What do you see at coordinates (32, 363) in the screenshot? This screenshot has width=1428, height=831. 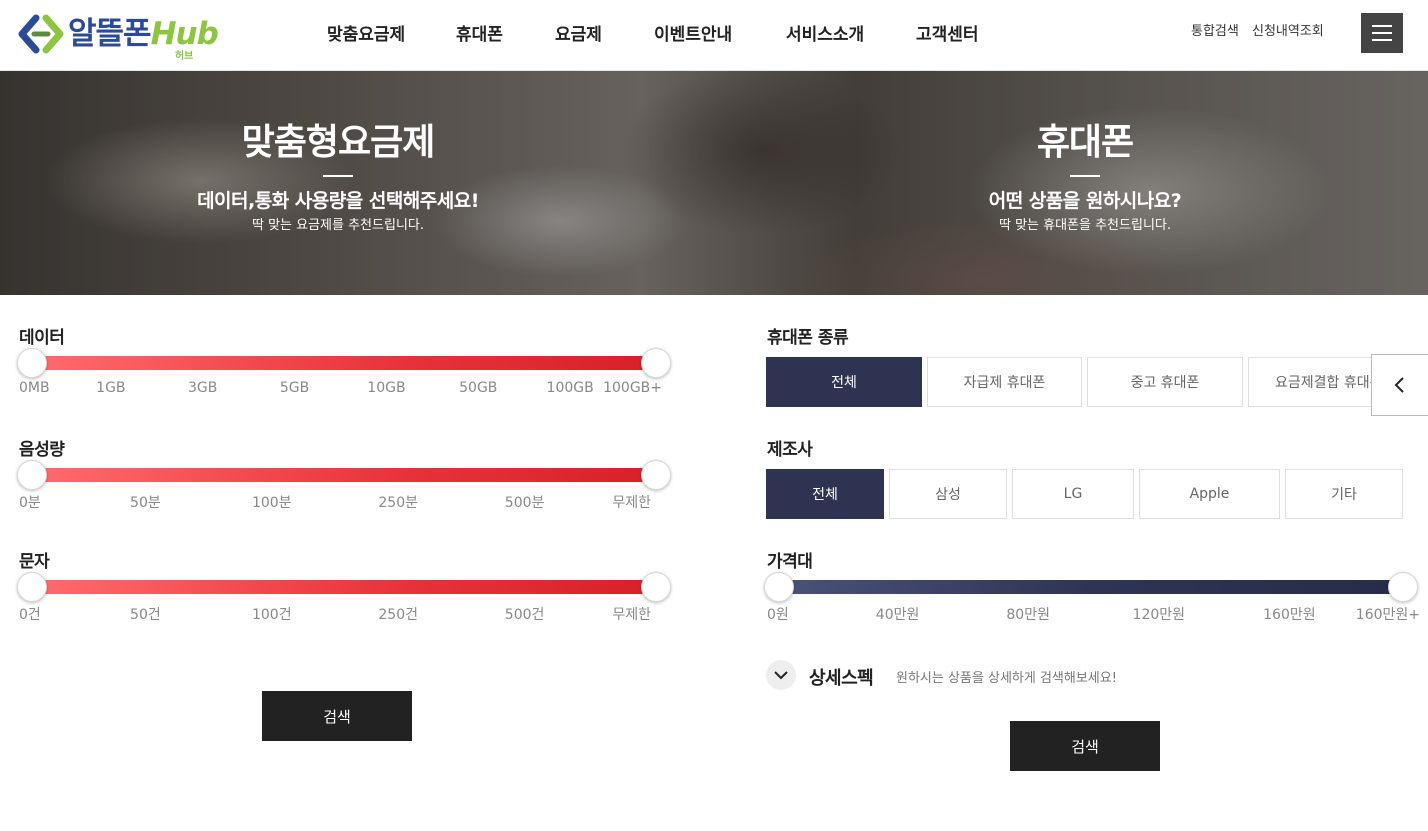 I see `data-range-min-handle` at bounding box center [32, 363].